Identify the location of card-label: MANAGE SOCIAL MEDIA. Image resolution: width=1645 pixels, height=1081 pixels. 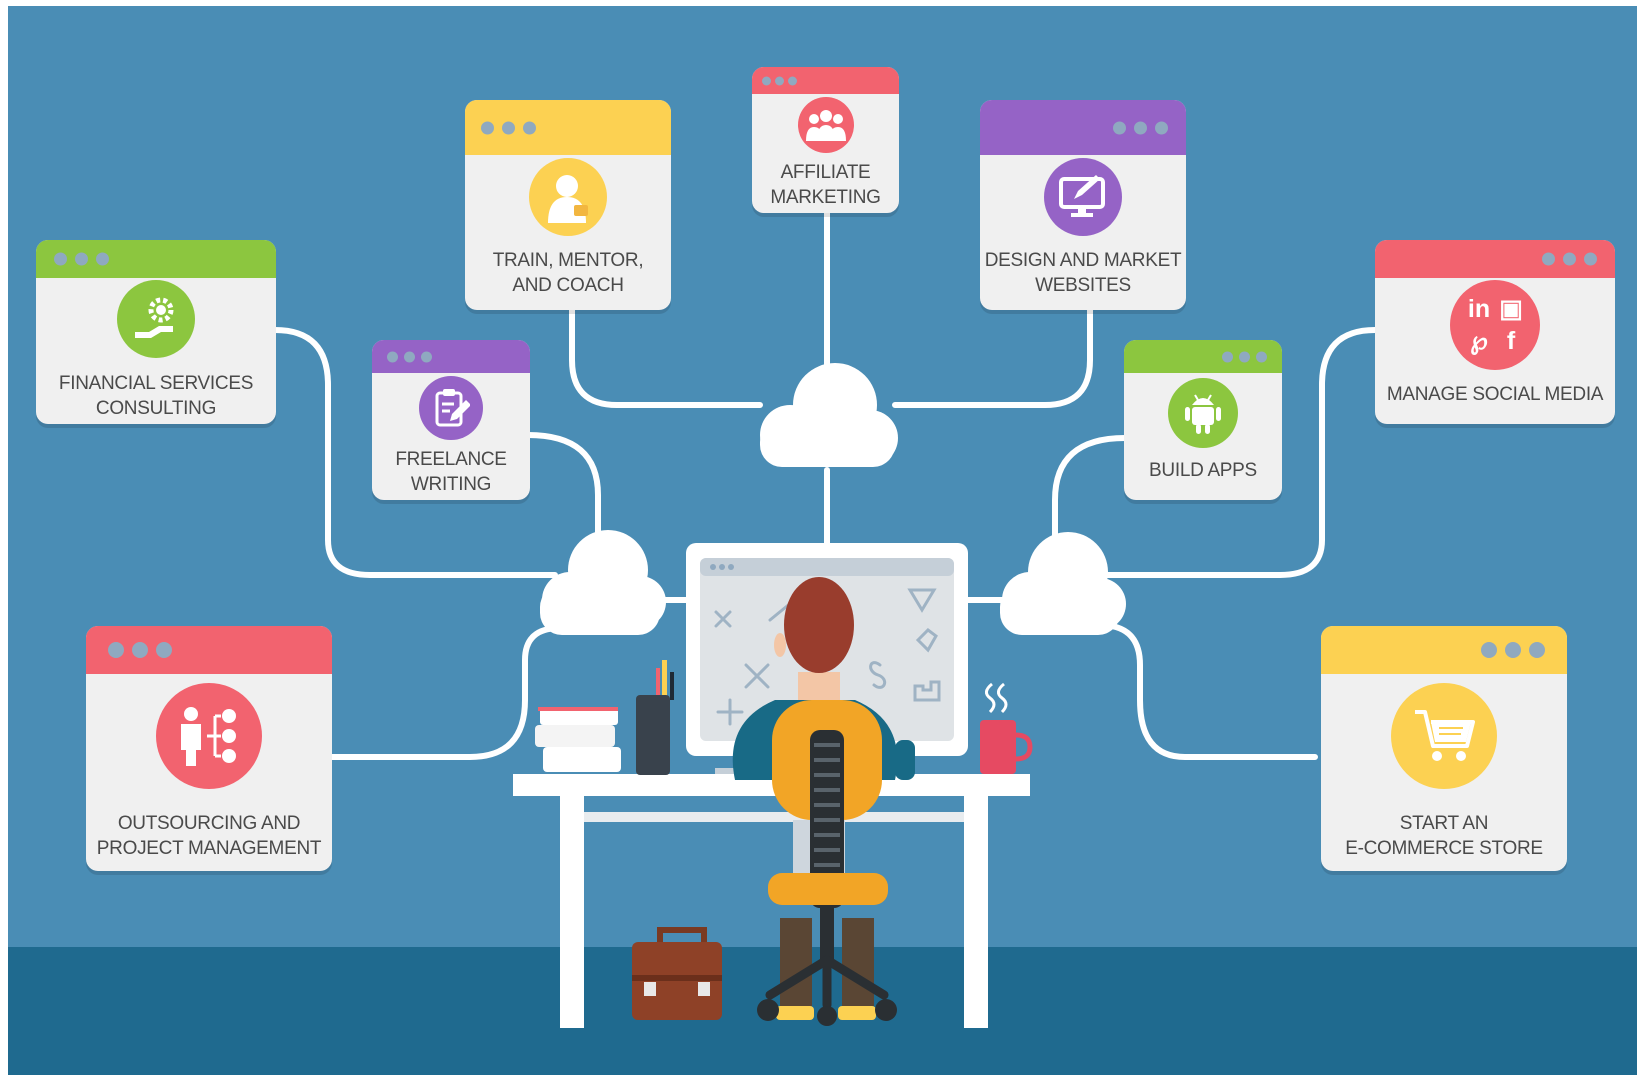
(1495, 394).